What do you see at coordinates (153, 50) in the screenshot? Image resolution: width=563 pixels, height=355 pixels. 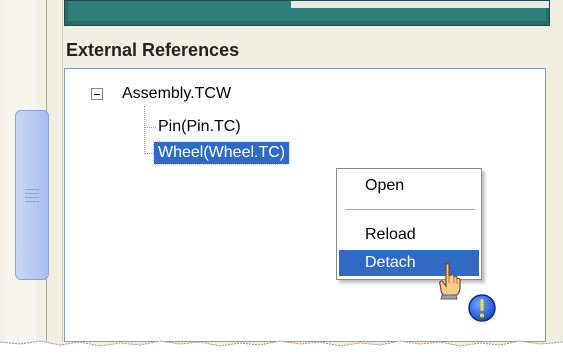 I see `panel-title: External References` at bounding box center [153, 50].